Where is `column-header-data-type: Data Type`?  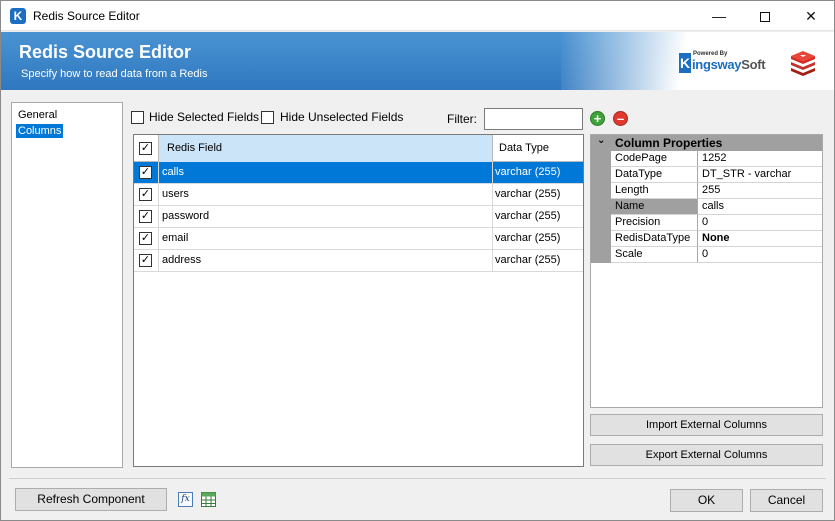 column-header-data-type: Data Type is located at coordinates (538, 148).